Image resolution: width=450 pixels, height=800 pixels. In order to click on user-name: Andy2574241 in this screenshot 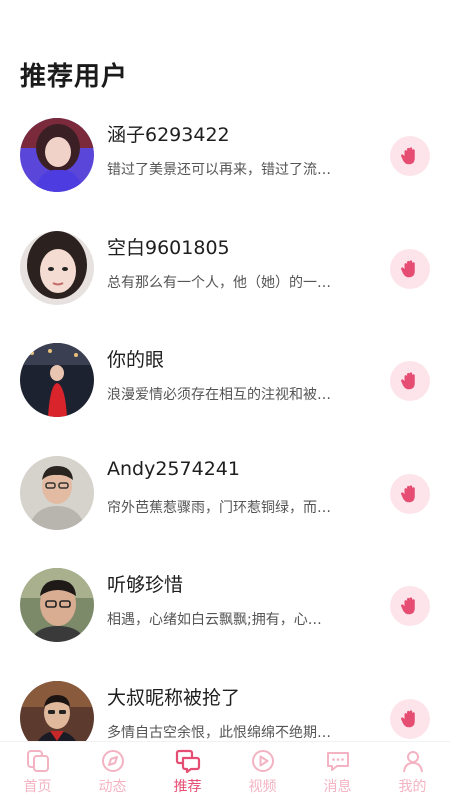, I will do `click(173, 468)`.